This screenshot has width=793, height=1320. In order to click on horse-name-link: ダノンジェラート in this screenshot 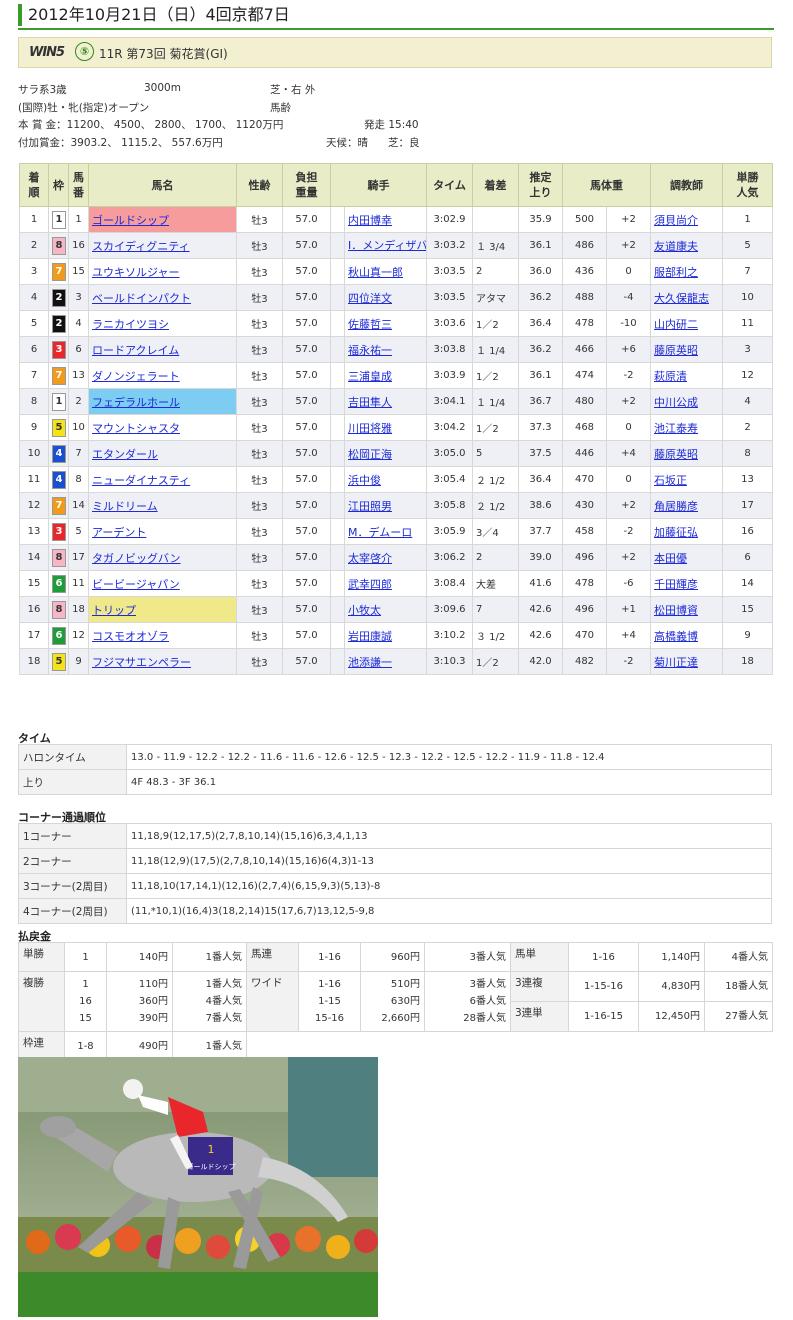, I will do `click(136, 376)`.